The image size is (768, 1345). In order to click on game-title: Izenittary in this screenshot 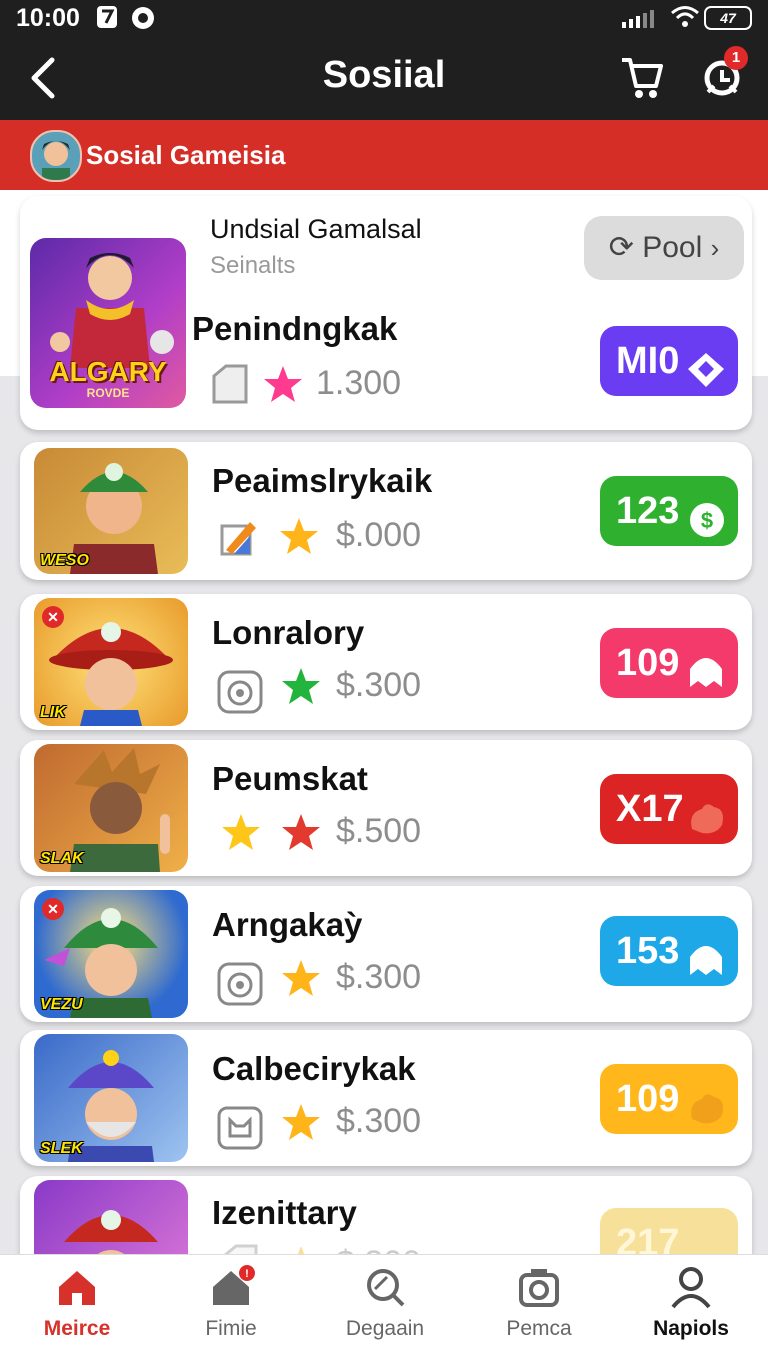, I will do `click(284, 1212)`.